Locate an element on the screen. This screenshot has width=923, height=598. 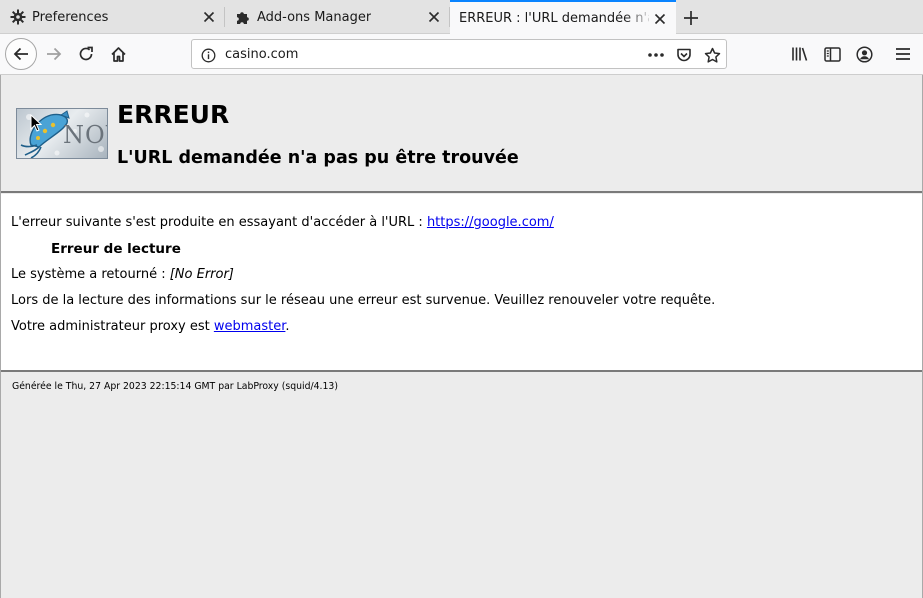
sidebar-button is located at coordinates (832, 54).